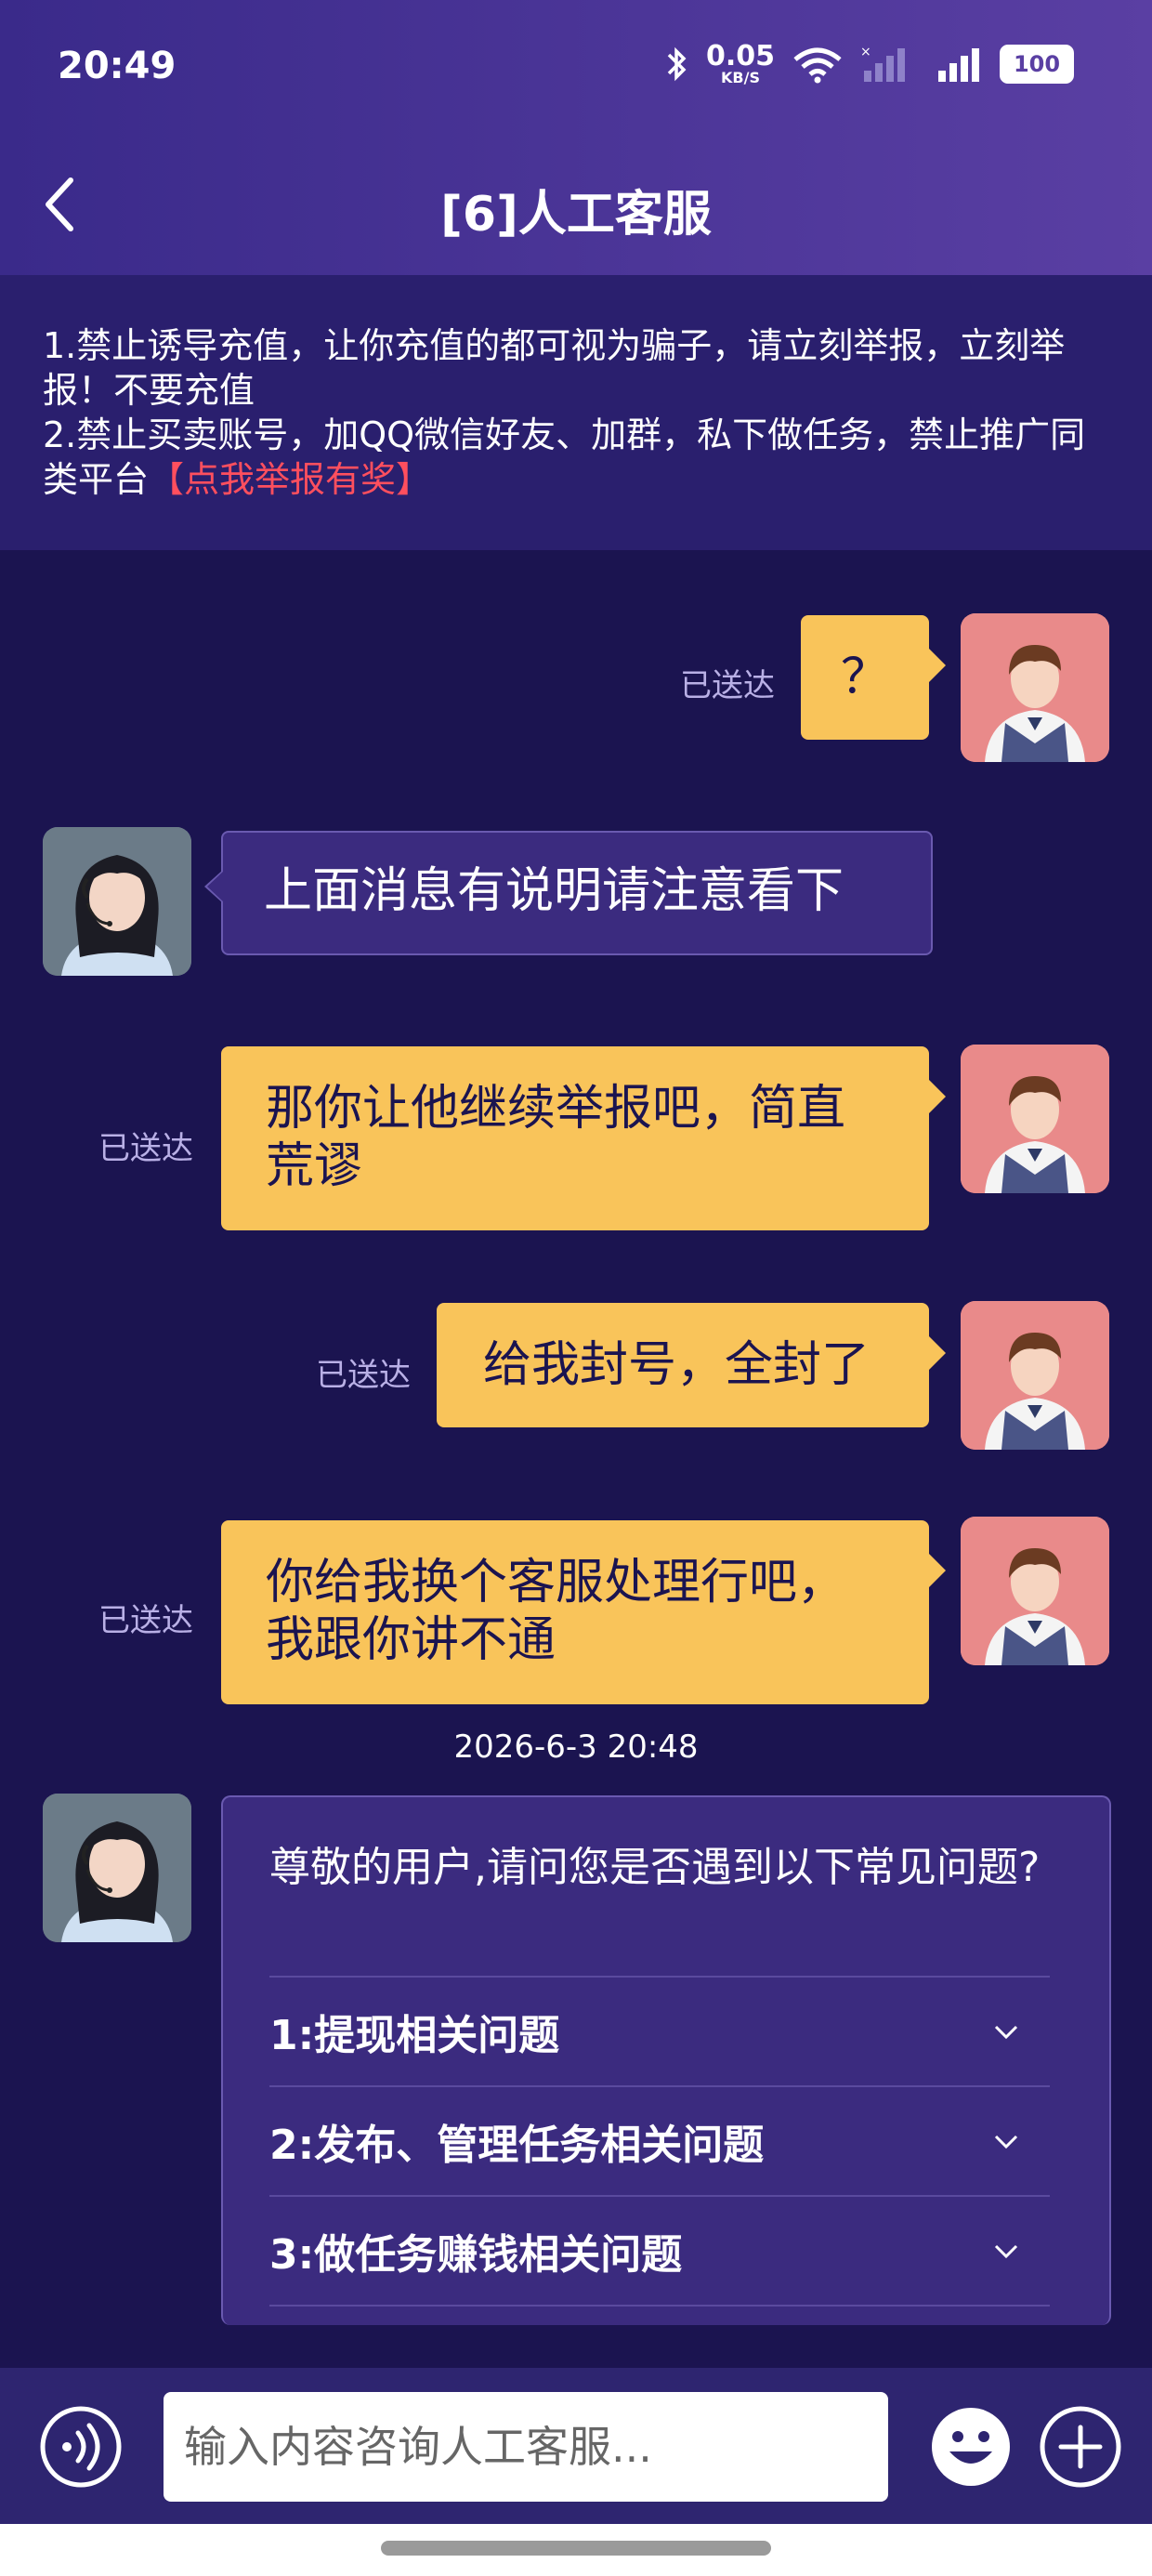 Image resolution: width=1152 pixels, height=2576 pixels. I want to click on voice-input-icon, so click(81, 2447).